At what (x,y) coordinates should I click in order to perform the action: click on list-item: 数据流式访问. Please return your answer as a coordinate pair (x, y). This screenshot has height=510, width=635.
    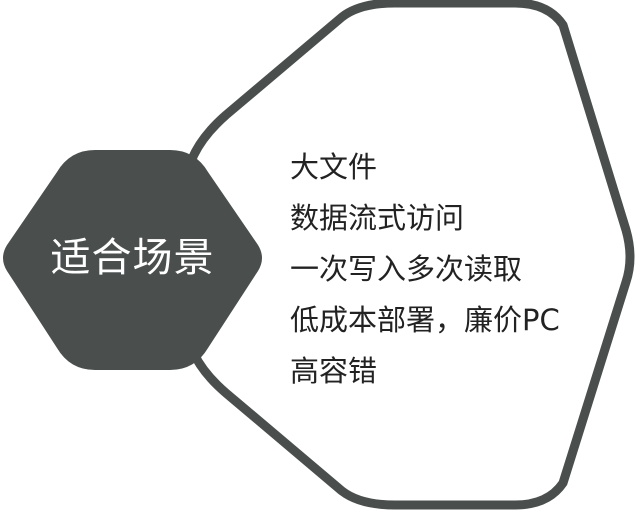
    Looking at the image, I should click on (377, 218).